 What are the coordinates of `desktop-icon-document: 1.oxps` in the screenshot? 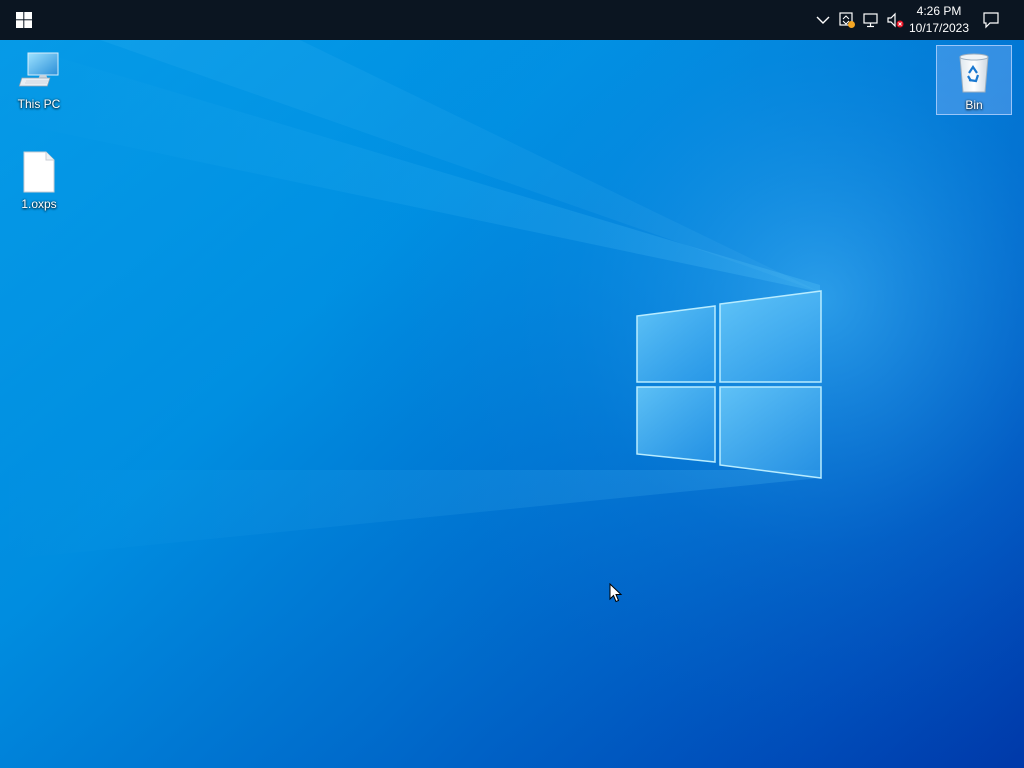 It's located at (39, 180).